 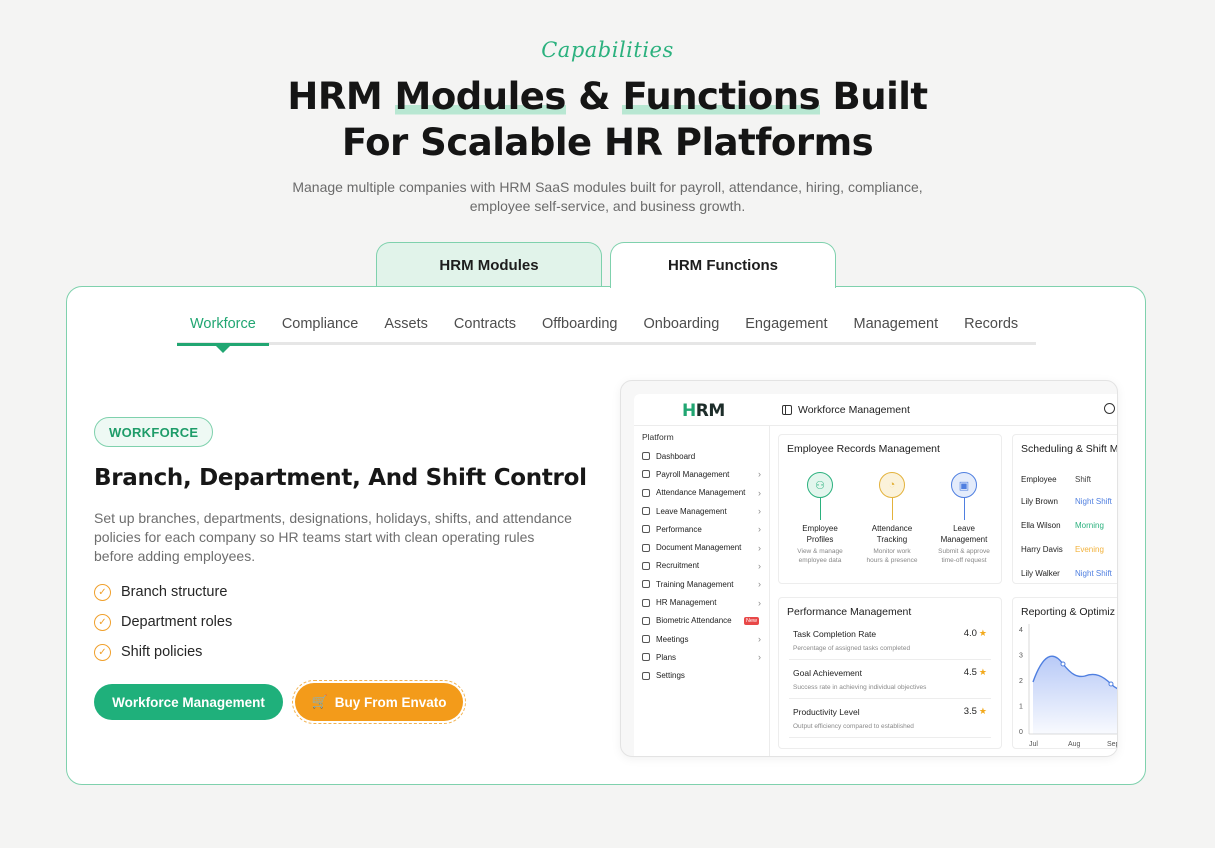 I want to click on list-item: ✓ Shift policies, so click(x=163, y=652).